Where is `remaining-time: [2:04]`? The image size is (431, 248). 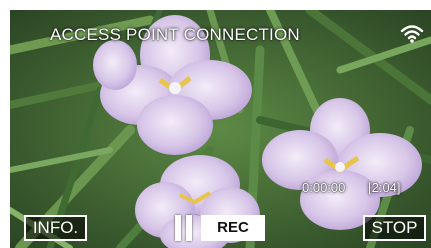
remaining-time: [2:04] is located at coordinates (384, 187).